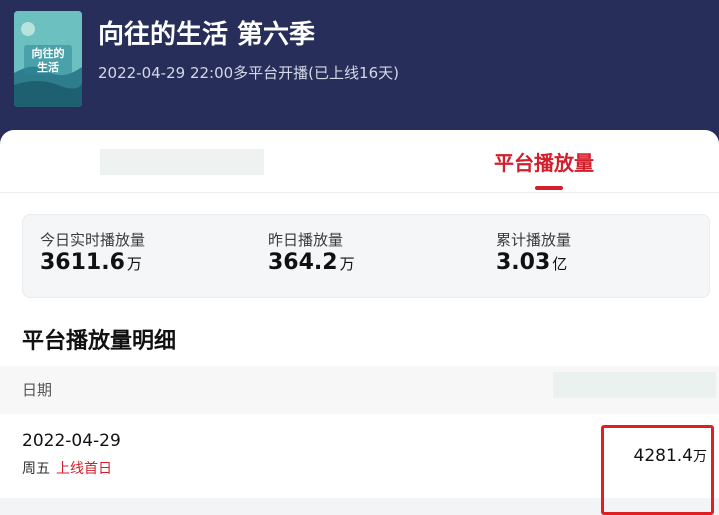 The width and height of the screenshot is (719, 515). I want to click on row-date: 2022-04-29, so click(71, 441).